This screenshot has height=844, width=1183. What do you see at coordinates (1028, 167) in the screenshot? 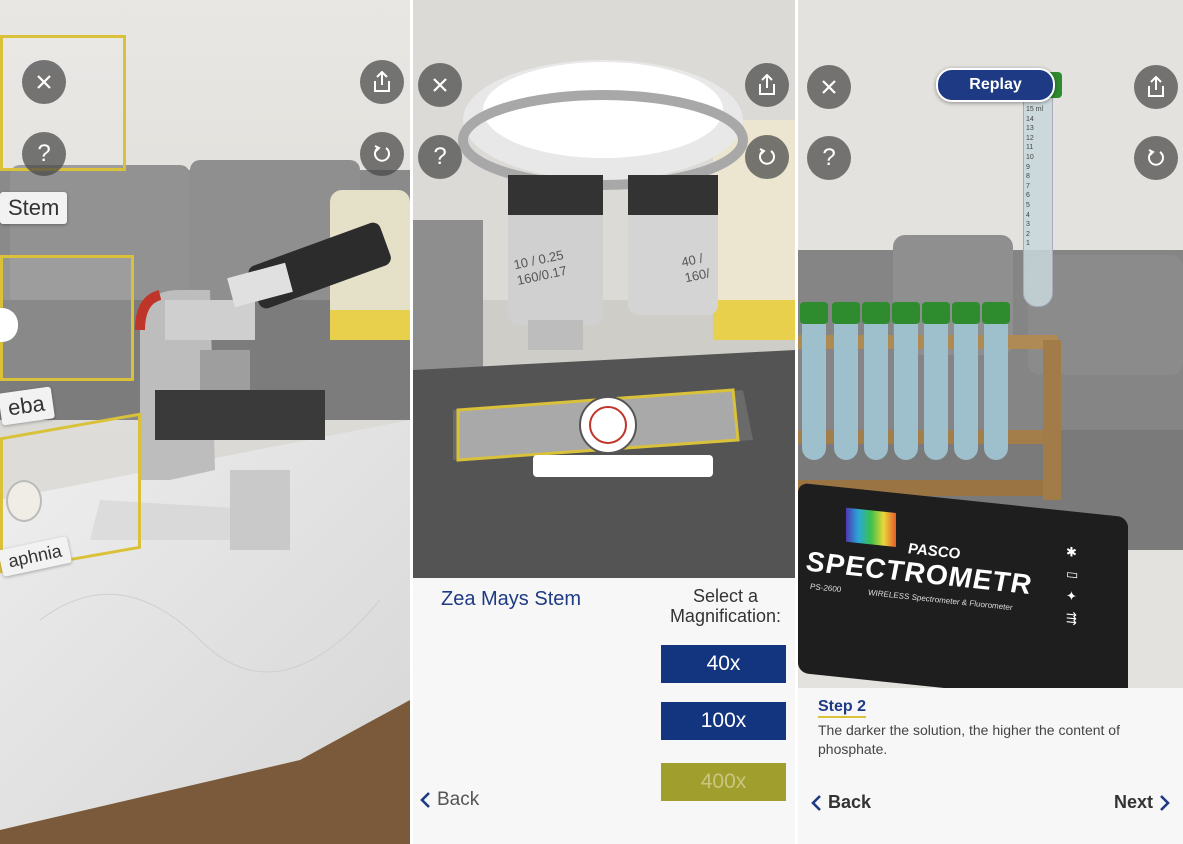
I see `scale-mark: 9` at bounding box center [1028, 167].